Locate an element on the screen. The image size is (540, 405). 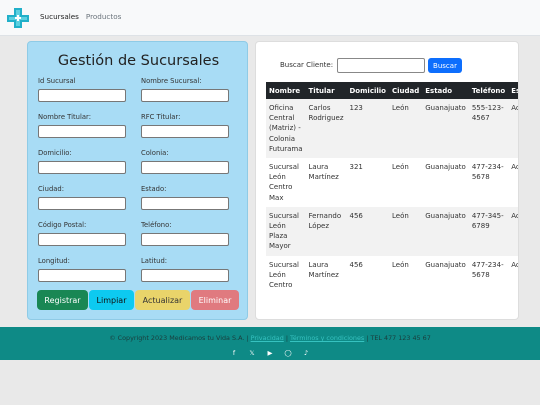
nombre-sucursal-input is located at coordinates (185, 95).